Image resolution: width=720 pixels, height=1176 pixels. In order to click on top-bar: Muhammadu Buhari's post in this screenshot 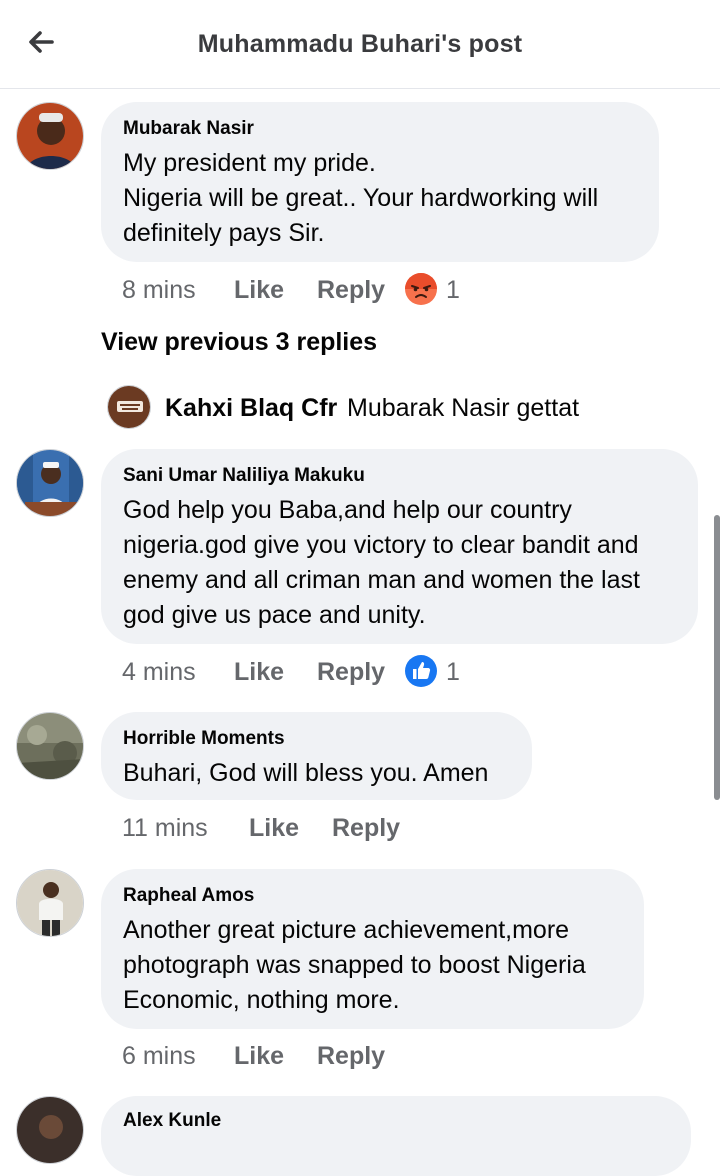, I will do `click(360, 44)`.